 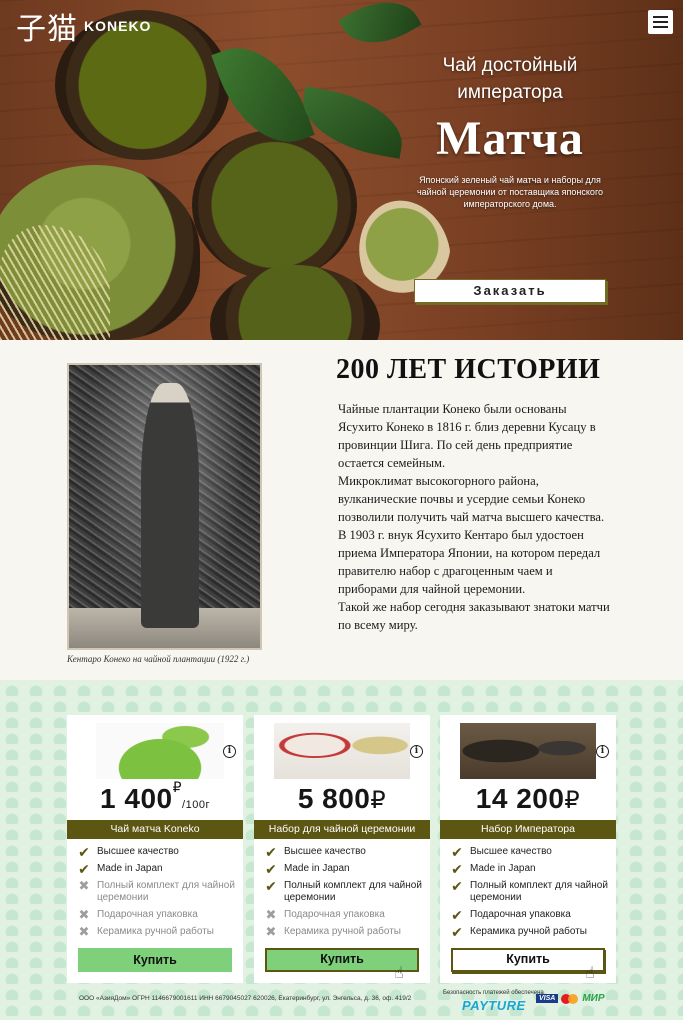 I want to click on feature-item: ✔ Керамика ручной работы, so click(x=530, y=932).